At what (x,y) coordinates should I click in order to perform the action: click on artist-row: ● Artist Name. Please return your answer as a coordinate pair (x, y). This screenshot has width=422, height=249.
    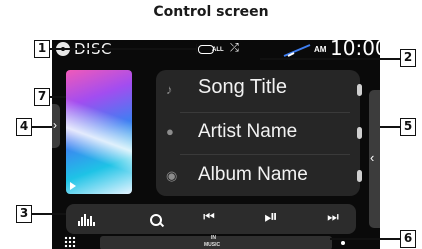
    Looking at the image, I should click on (259, 133).